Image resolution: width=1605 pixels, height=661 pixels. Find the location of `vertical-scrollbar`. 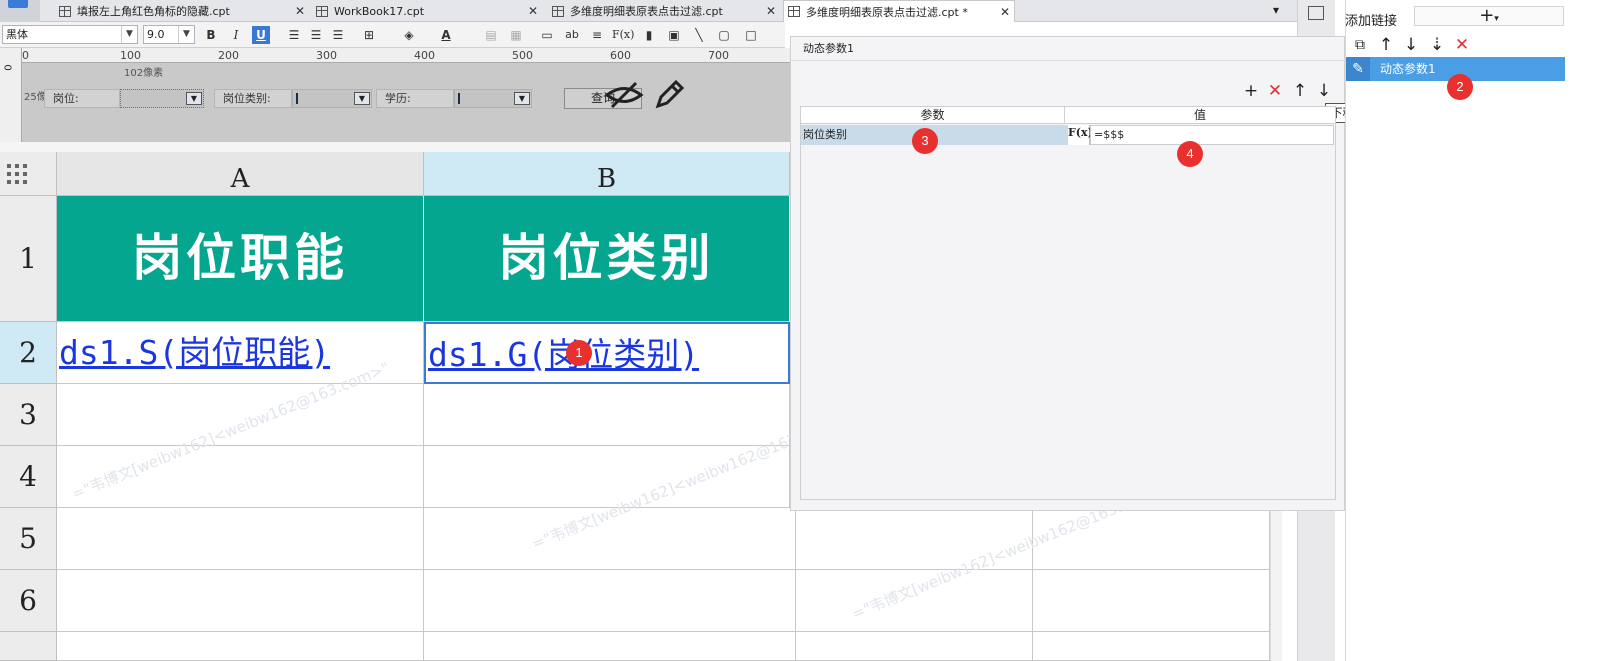

vertical-scrollbar is located at coordinates (1276, 584).